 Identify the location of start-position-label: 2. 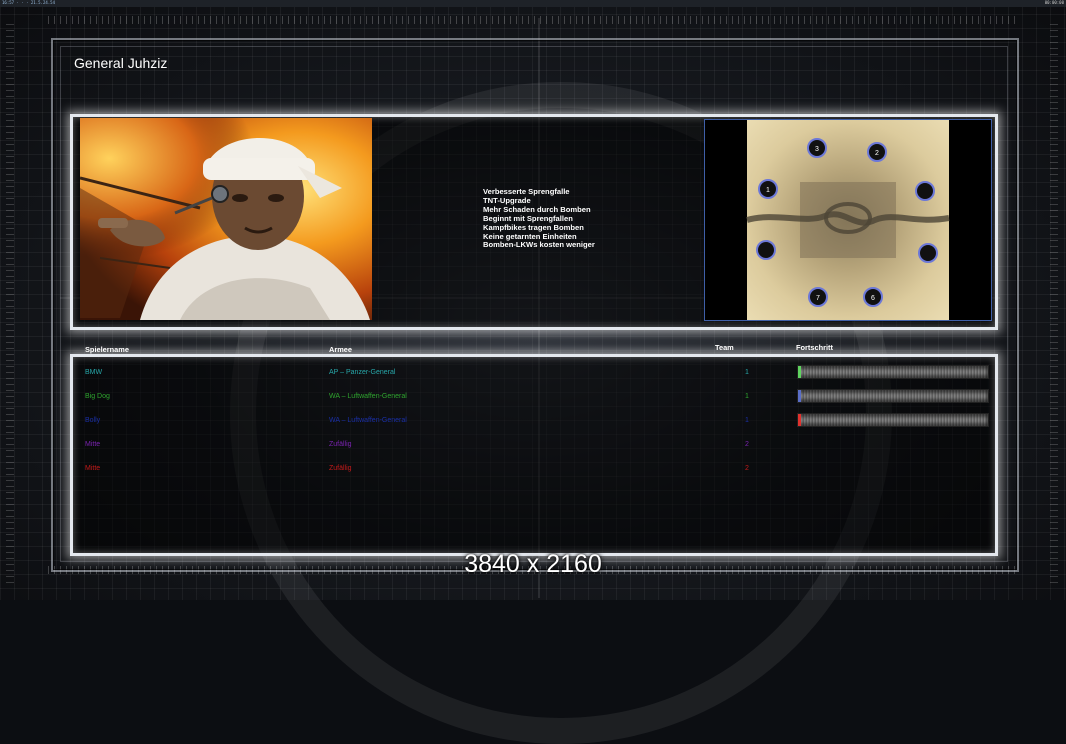
(877, 153).